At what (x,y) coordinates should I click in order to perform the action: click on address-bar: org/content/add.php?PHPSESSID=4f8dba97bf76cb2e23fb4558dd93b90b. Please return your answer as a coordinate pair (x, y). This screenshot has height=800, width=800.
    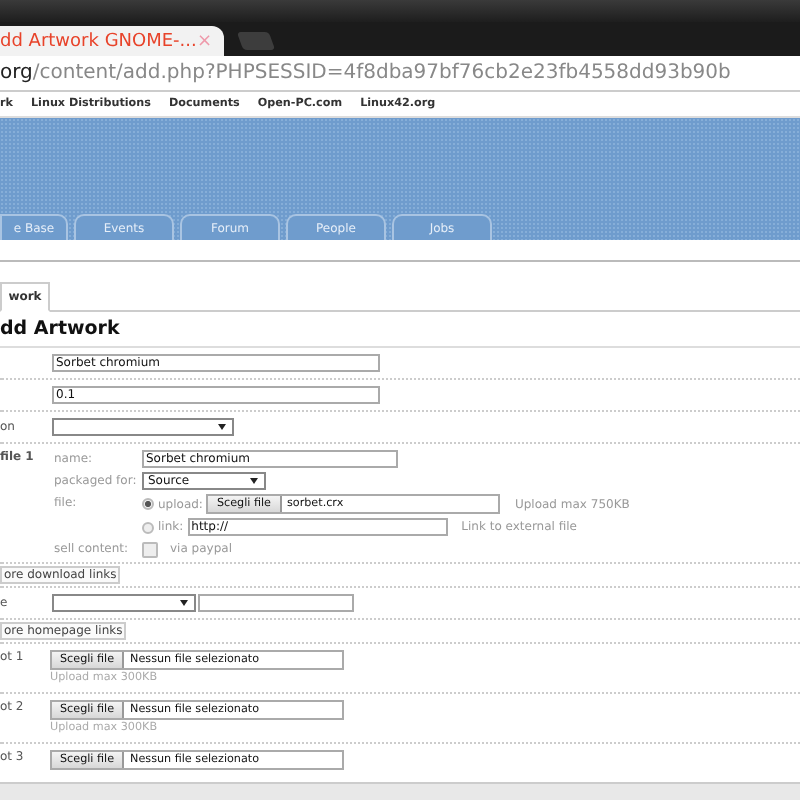
    Looking at the image, I should click on (400, 74).